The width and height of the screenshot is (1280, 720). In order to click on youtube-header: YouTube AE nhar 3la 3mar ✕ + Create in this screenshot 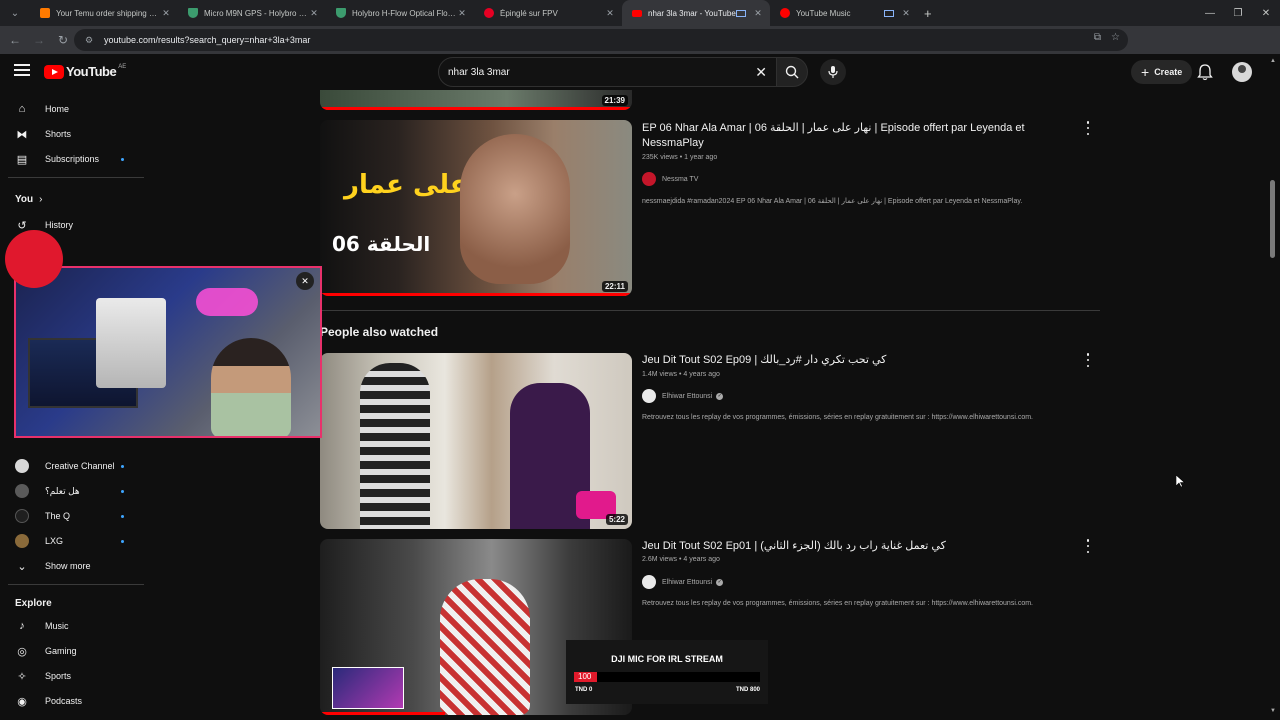, I will do `click(640, 72)`.